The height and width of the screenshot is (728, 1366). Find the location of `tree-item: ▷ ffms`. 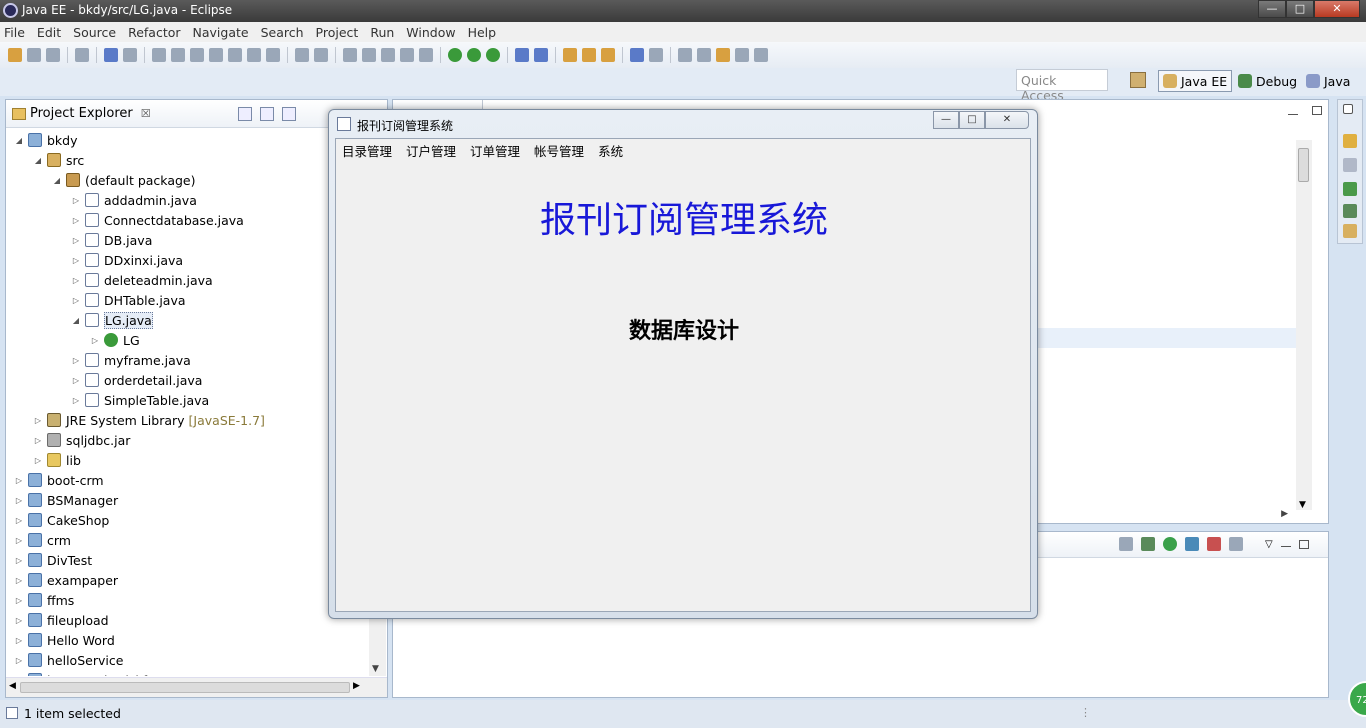

tree-item: ▷ ffms is located at coordinates (44, 600).